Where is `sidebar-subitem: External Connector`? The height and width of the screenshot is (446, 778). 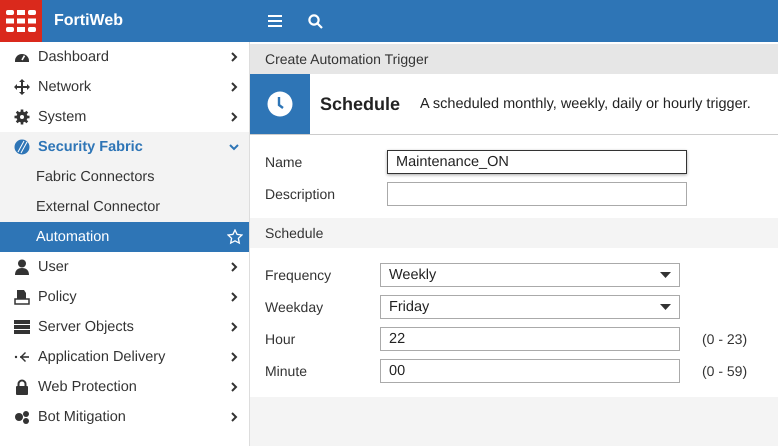
sidebar-subitem: External Connector is located at coordinates (124, 207).